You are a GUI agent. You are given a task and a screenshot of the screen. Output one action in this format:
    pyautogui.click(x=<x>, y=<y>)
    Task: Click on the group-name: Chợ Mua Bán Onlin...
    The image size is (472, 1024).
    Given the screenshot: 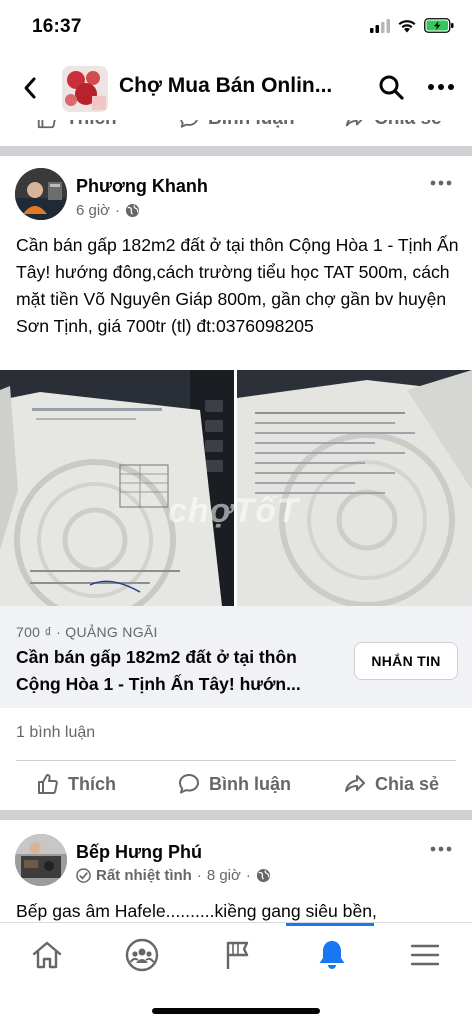 What is the action you would take?
    pyautogui.click(x=234, y=86)
    